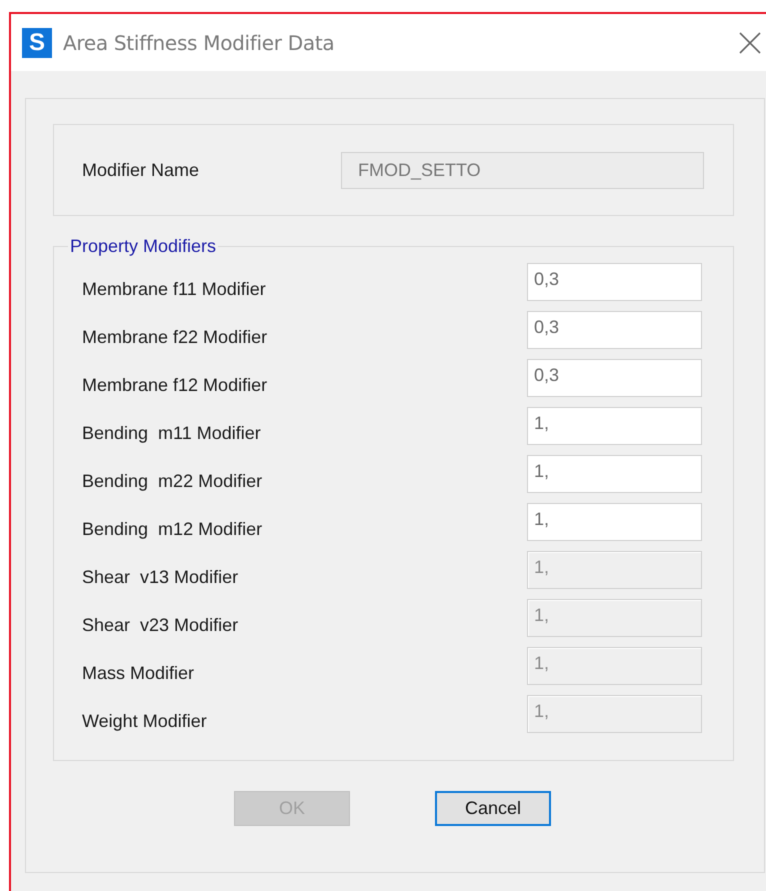 The height and width of the screenshot is (891, 766). Describe the element at coordinates (143, 246) in the screenshot. I see `group-title: Property Modifiers` at that location.